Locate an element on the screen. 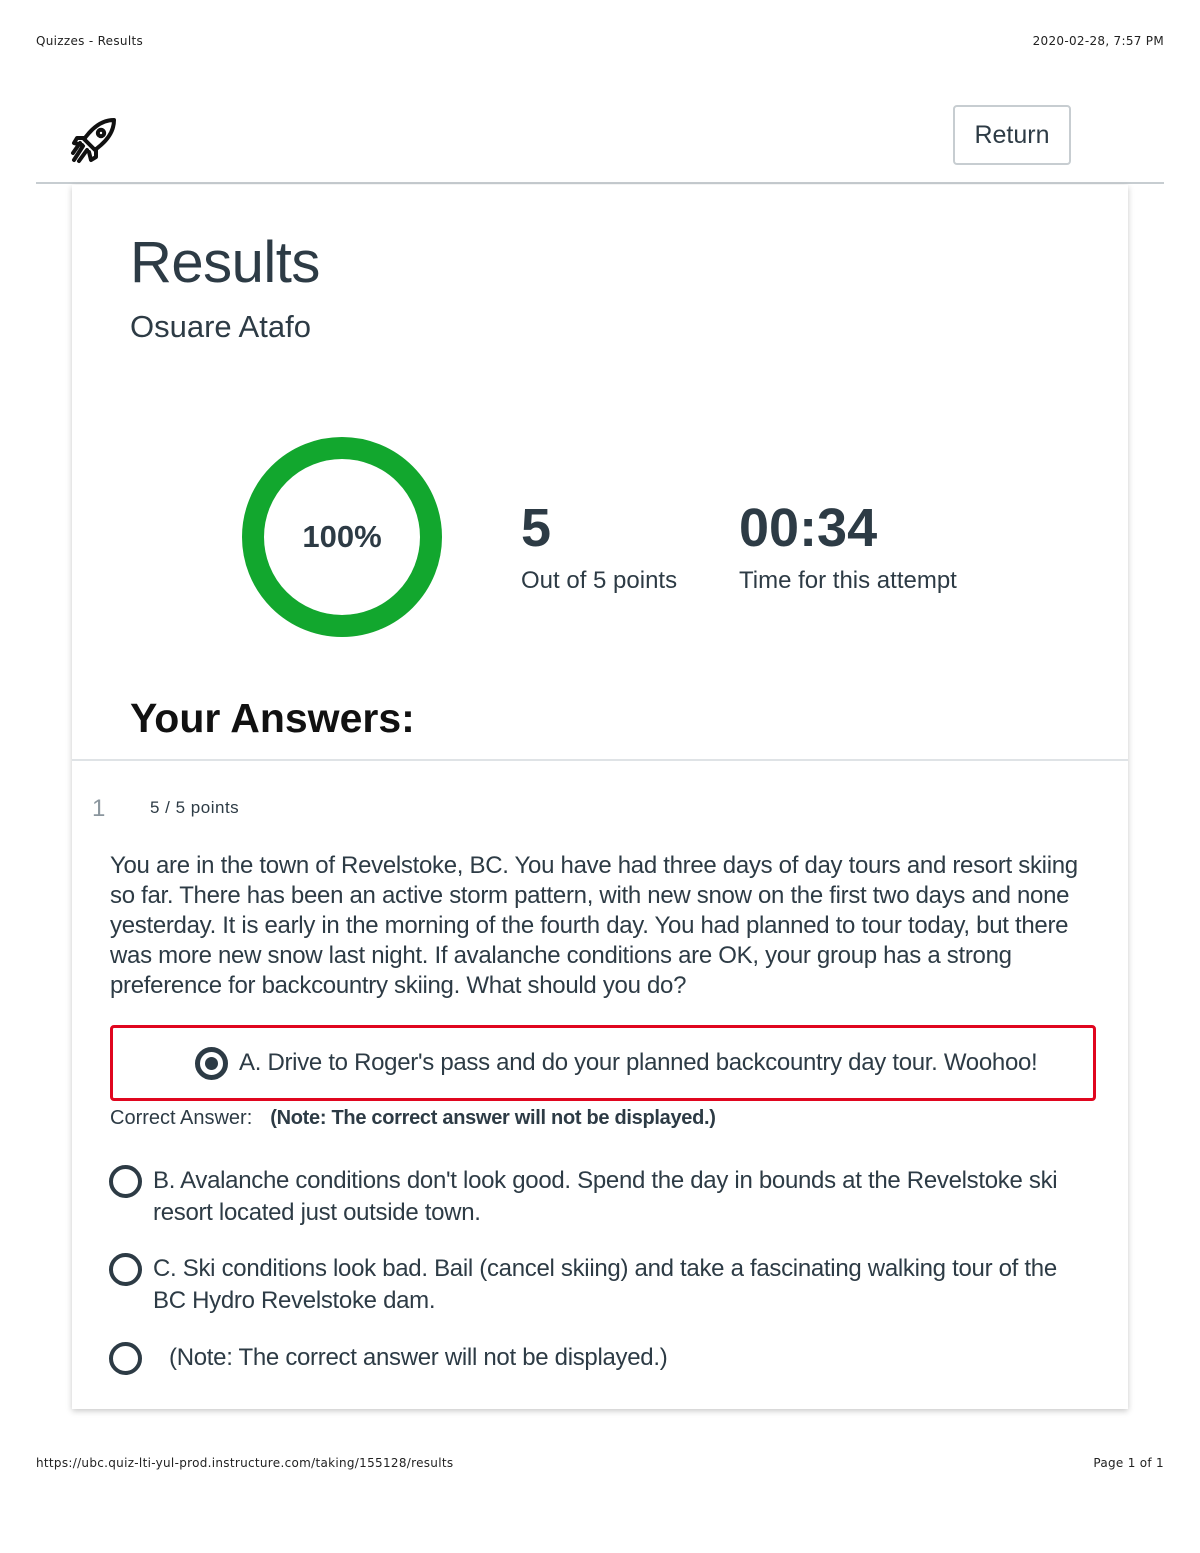 This screenshot has height=1553, width=1200. print-header: Quizzes - Results 2020-02-28, 7:57 PM is located at coordinates (600, 41).